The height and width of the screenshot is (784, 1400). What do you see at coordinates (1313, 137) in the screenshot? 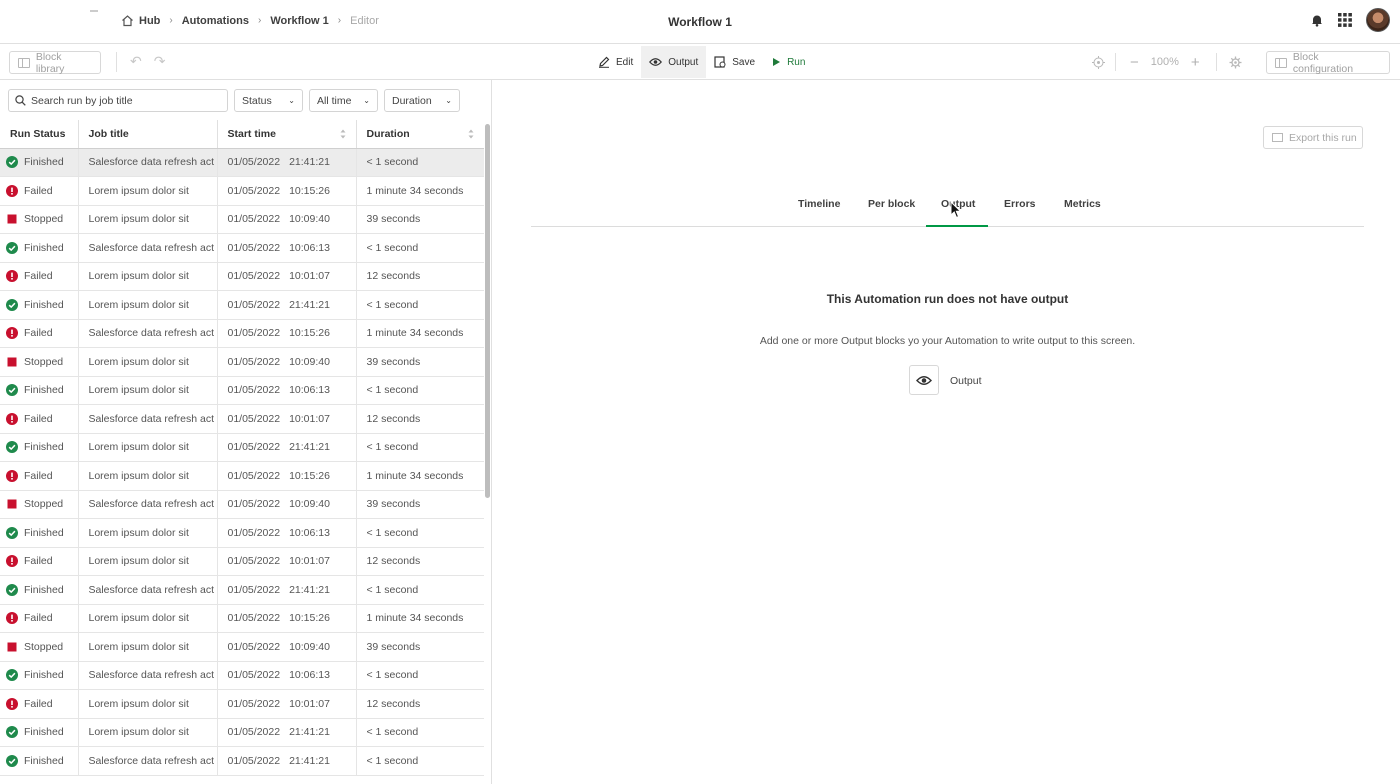
I see `export-run-button: Export this run` at bounding box center [1313, 137].